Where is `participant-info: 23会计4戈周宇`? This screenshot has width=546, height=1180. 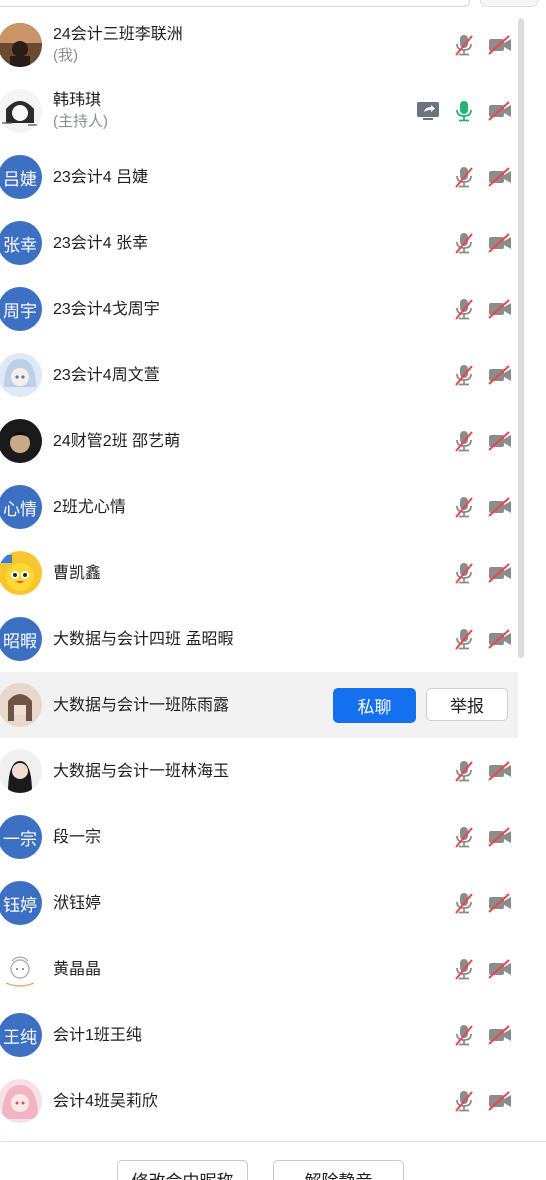 participant-info: 23会计4戈周宇 is located at coordinates (106, 309).